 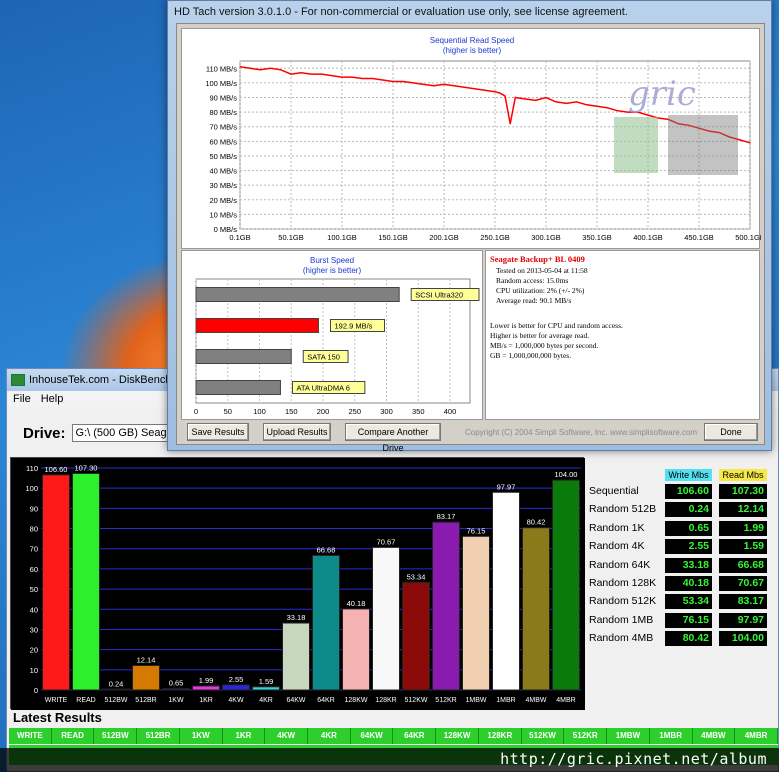 I want to click on result-read-value: 107.30, so click(x=743, y=491).